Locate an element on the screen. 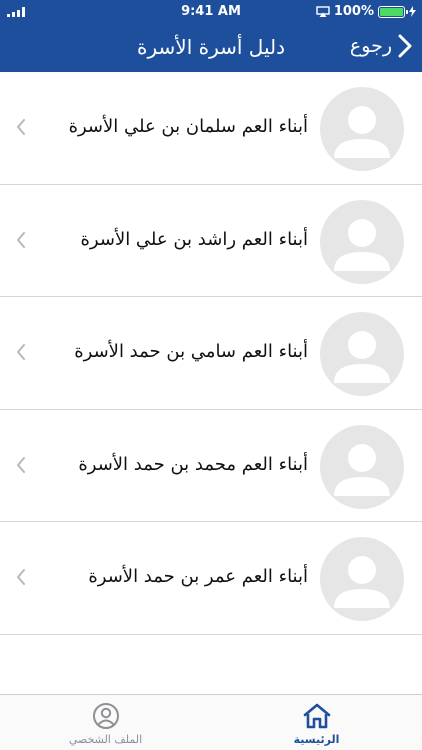 Image resolution: width=422 pixels, height=750 pixels. back-label: رجوع is located at coordinates (370, 46).